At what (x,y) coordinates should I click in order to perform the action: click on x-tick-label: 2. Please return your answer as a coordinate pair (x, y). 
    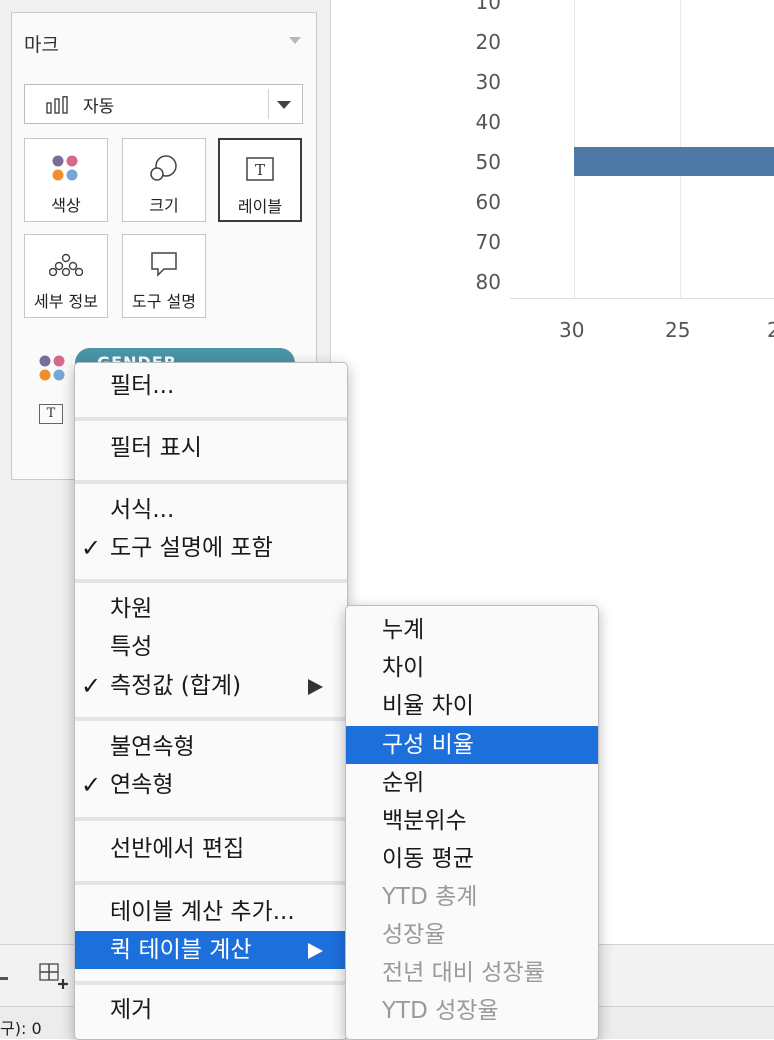
    Looking at the image, I should click on (770, 330).